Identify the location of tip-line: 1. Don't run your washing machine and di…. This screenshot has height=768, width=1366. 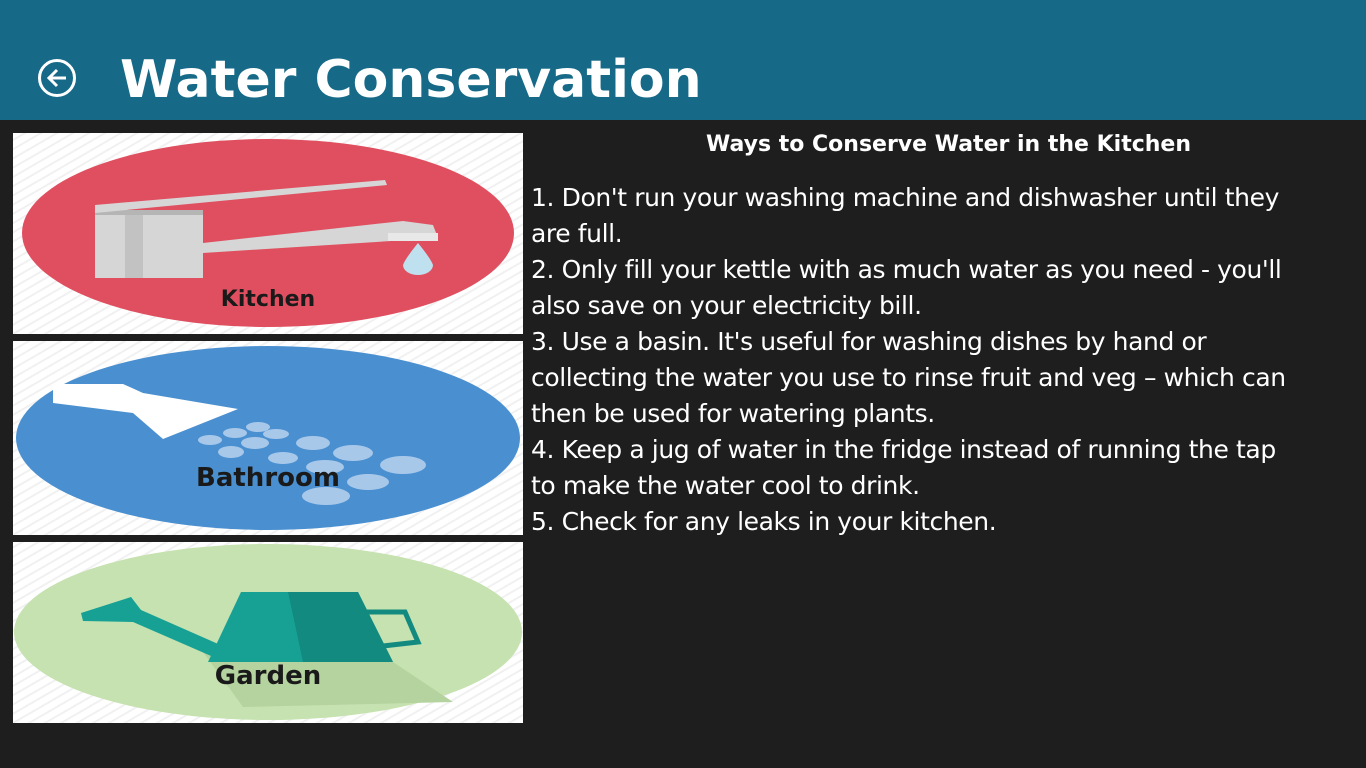
(905, 197).